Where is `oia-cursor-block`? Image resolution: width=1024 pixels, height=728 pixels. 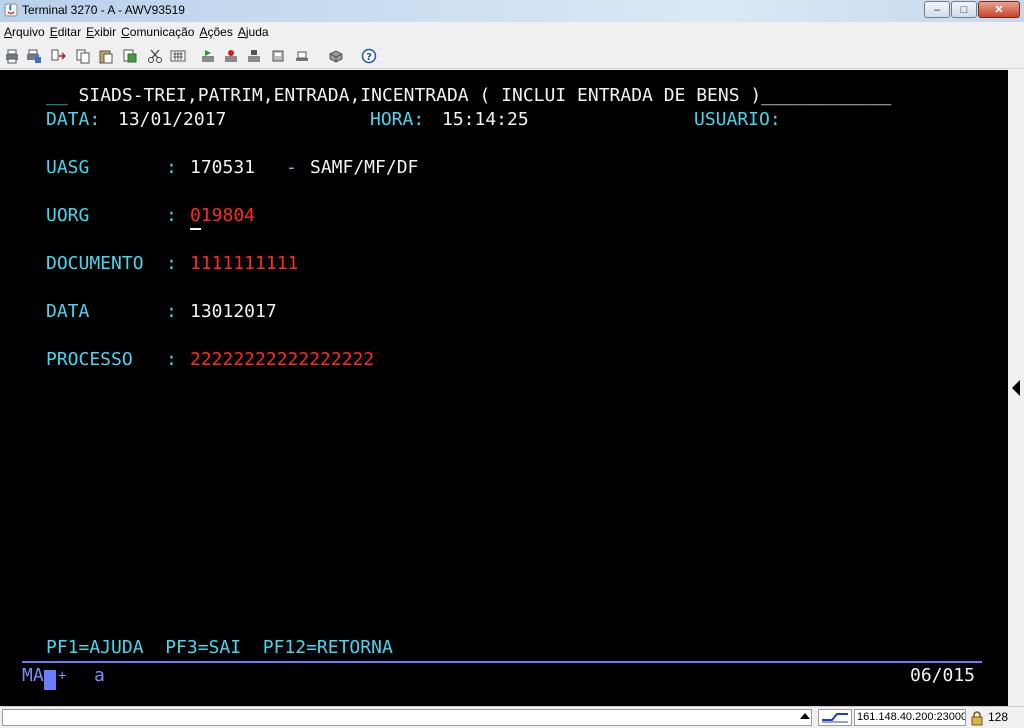 oia-cursor-block is located at coordinates (50, 680).